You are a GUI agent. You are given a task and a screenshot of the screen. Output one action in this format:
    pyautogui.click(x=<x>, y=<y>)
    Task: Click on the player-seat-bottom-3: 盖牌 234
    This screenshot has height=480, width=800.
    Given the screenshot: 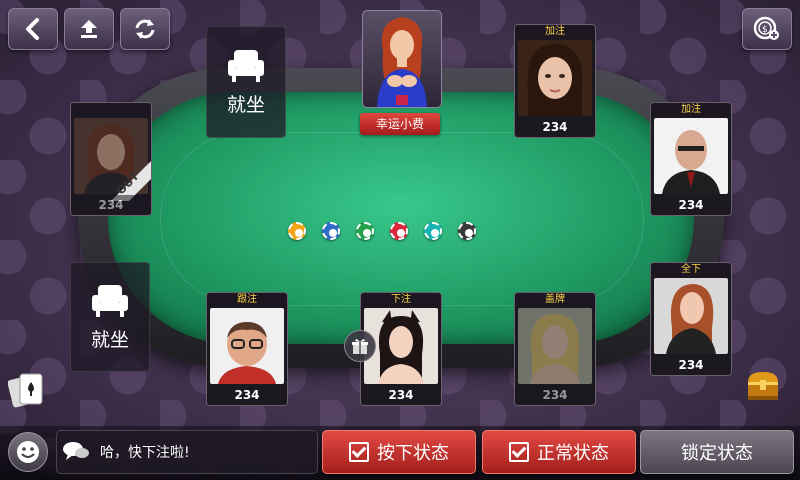 What is the action you would take?
    pyautogui.click(x=555, y=349)
    